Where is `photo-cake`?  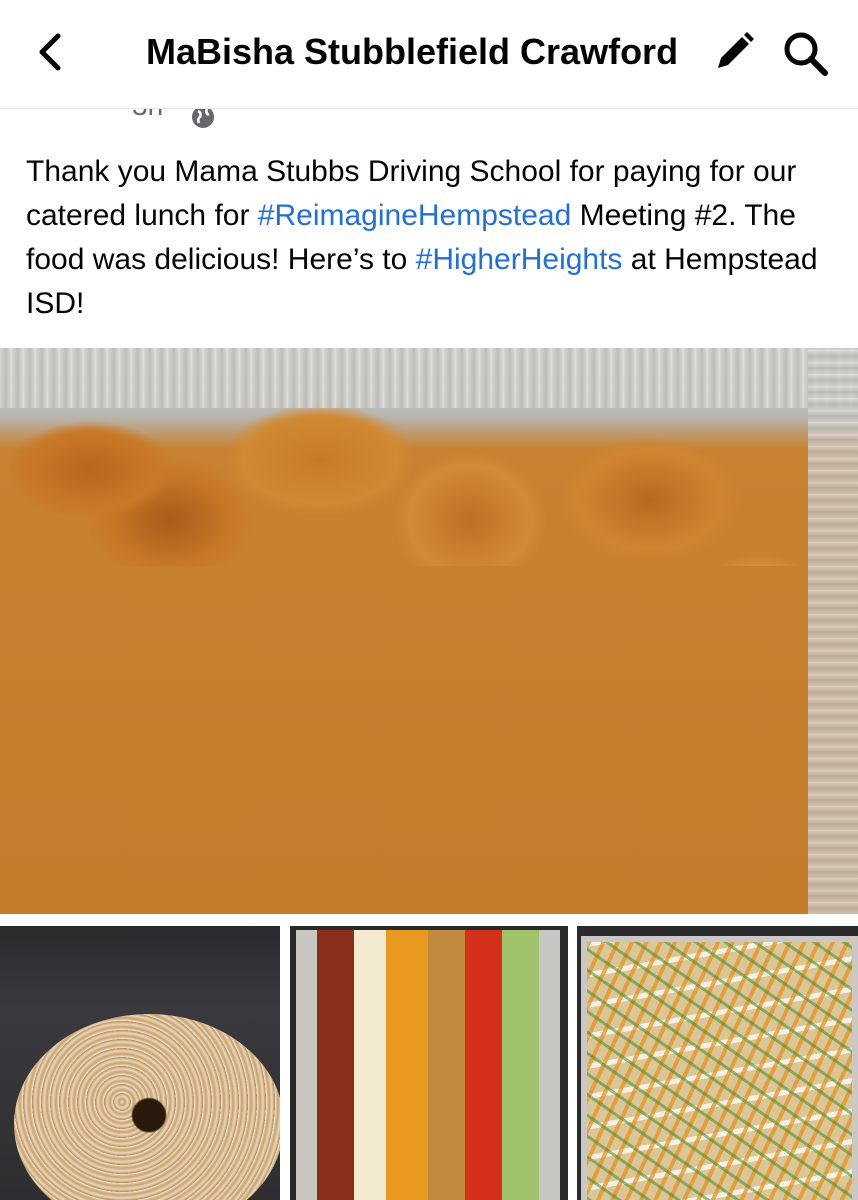 photo-cake is located at coordinates (140, 1063).